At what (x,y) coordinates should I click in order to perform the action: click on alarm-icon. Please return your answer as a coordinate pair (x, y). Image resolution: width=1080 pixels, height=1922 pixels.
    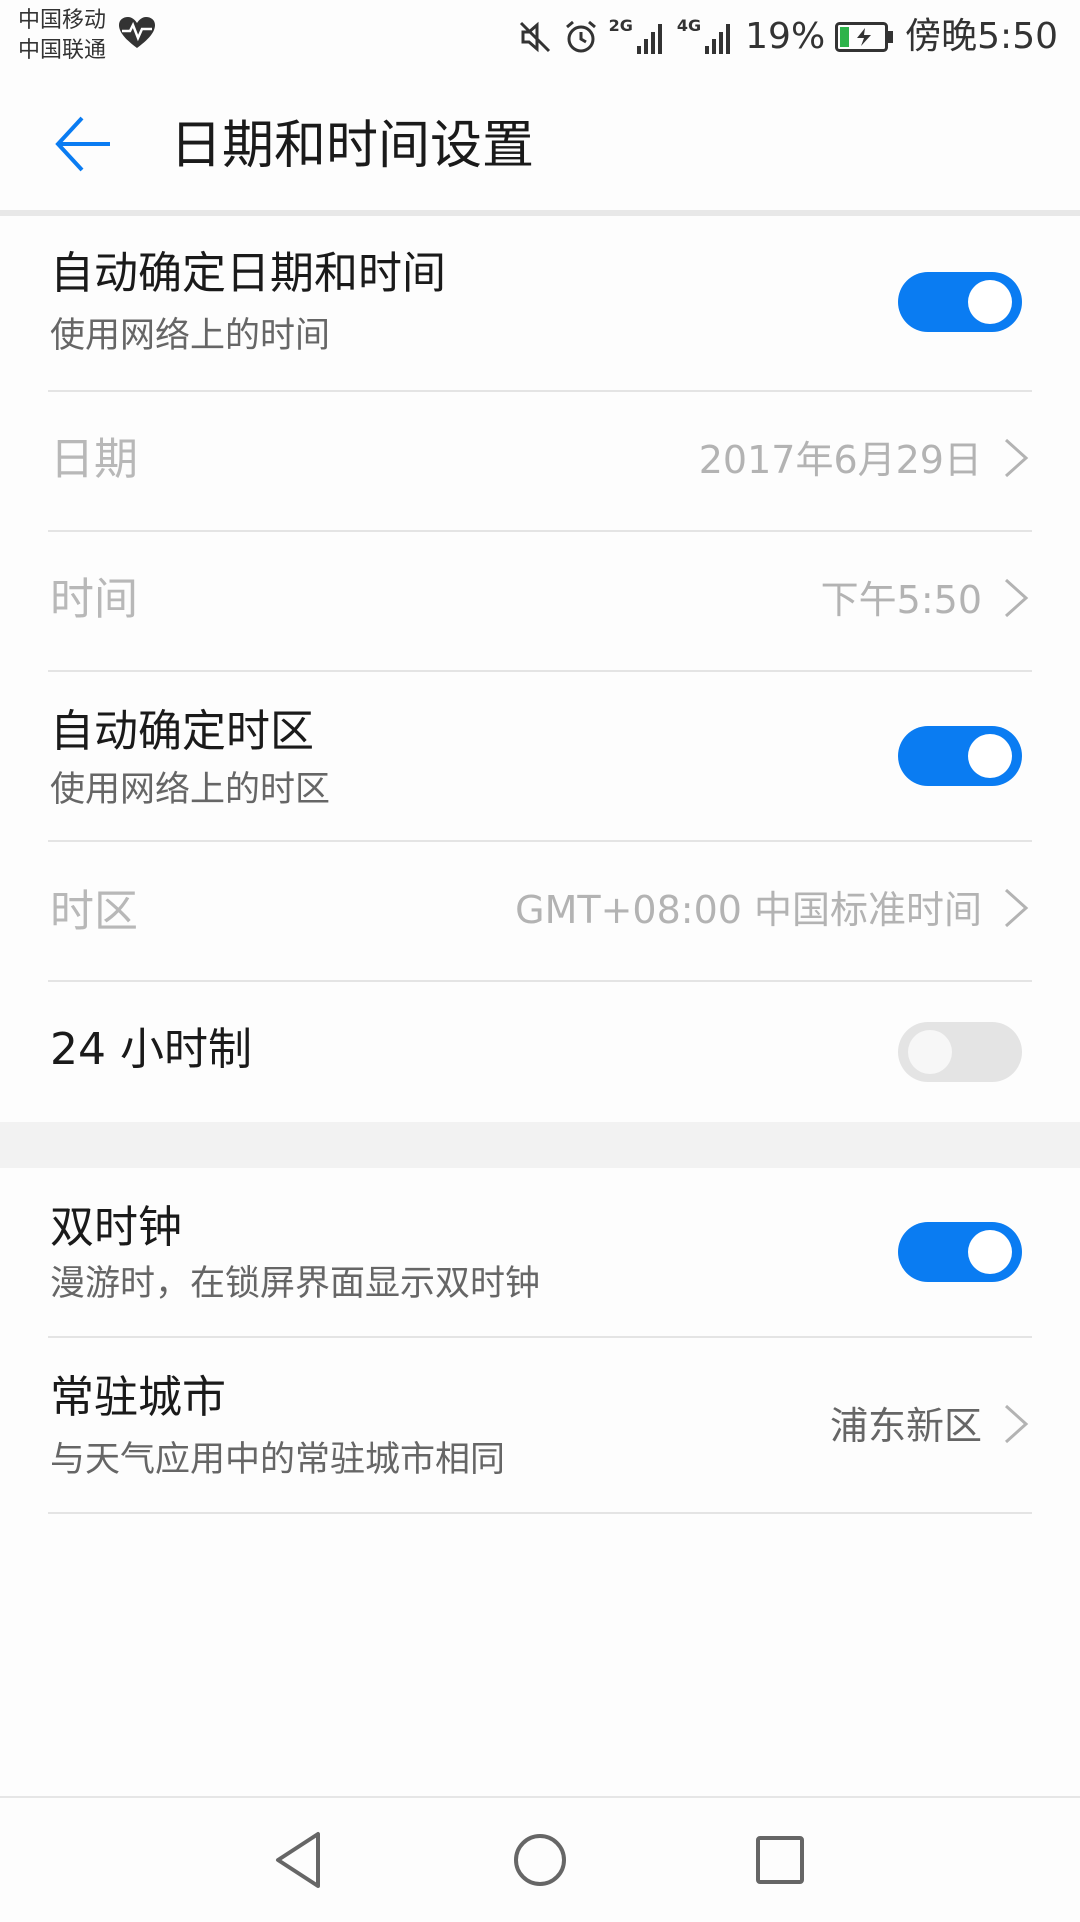
    Looking at the image, I should click on (580, 36).